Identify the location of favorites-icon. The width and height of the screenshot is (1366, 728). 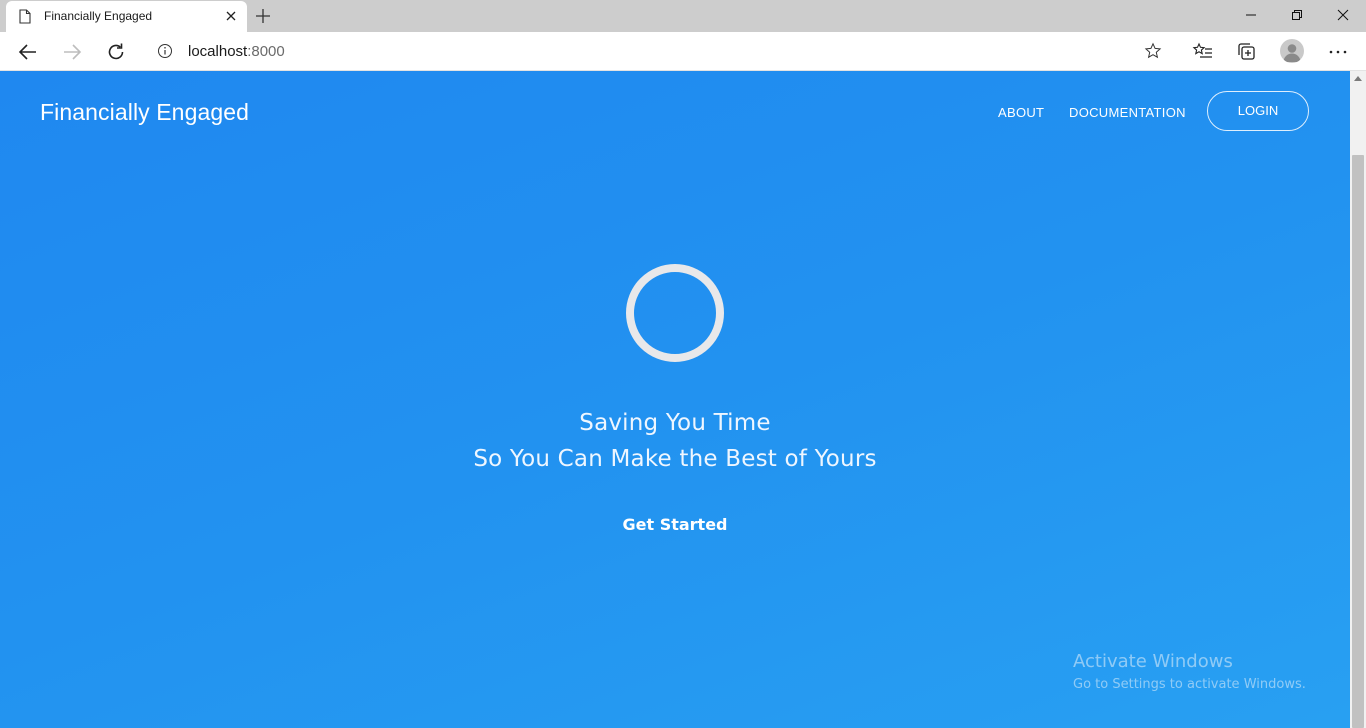
(1202, 50).